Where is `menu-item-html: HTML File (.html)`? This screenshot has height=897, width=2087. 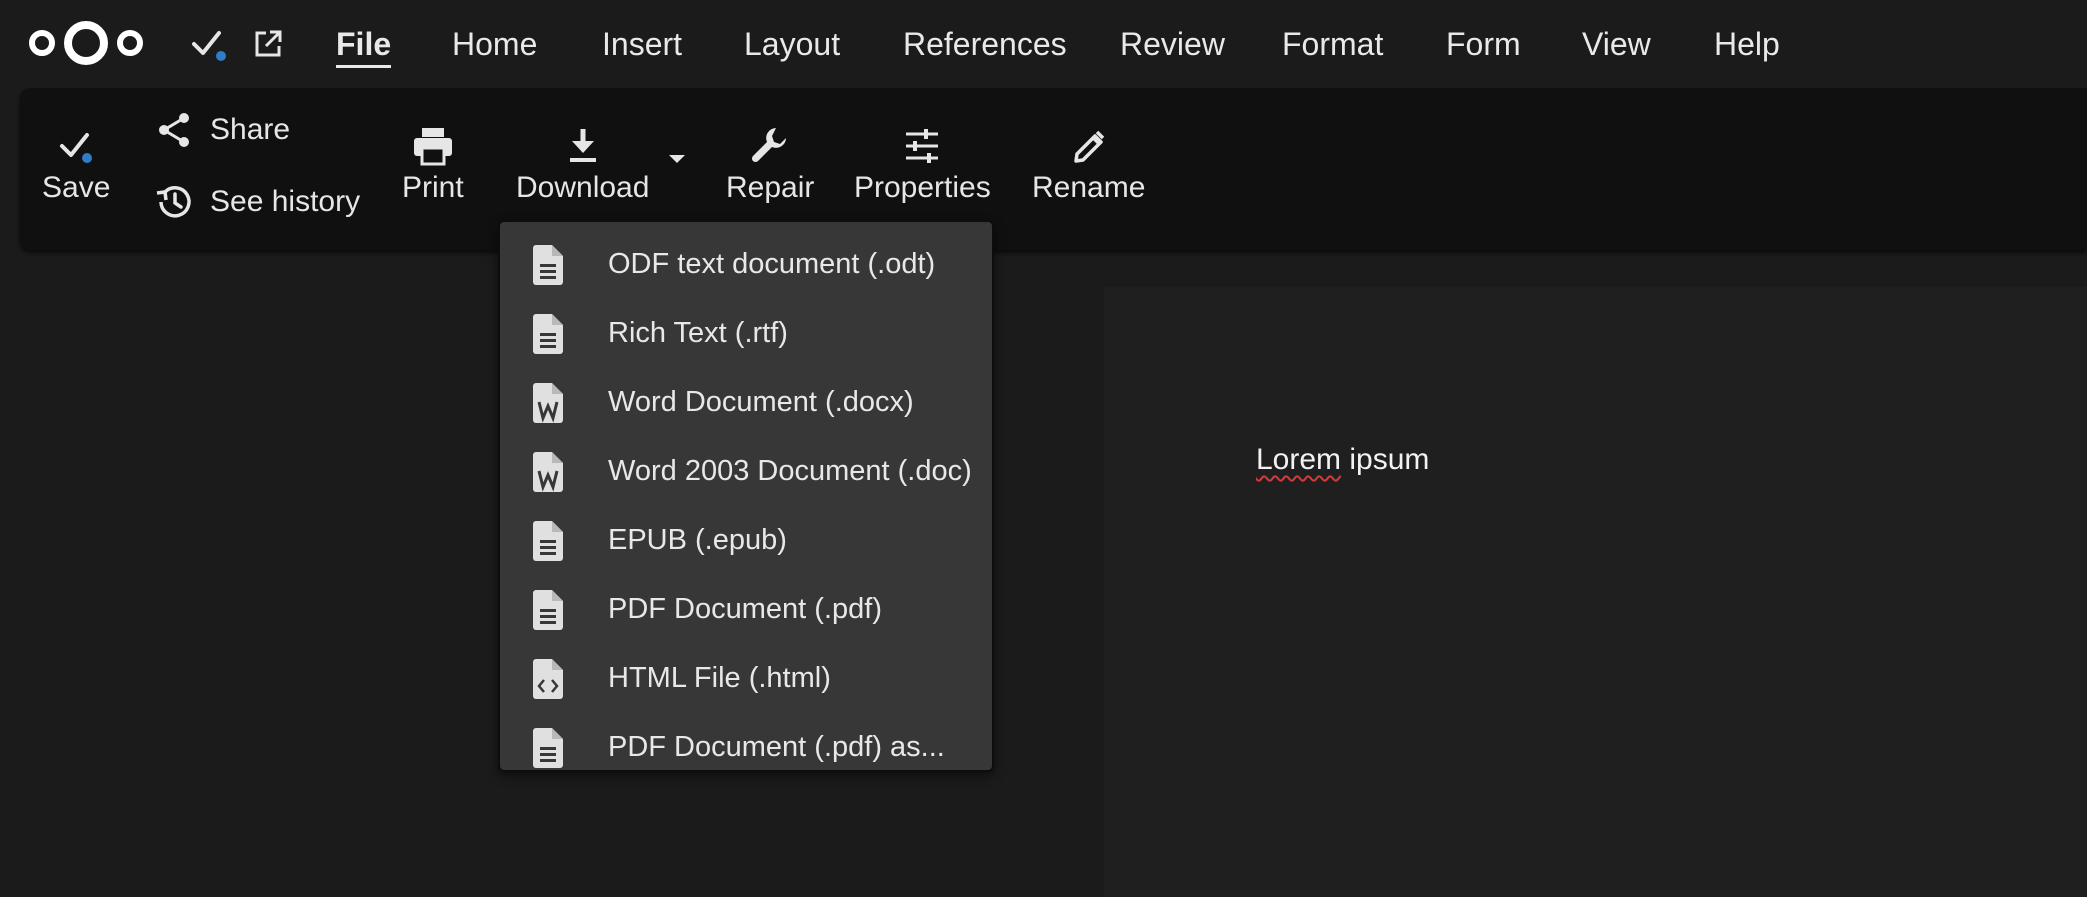
menu-item-html: HTML File (.html) is located at coordinates (746, 678).